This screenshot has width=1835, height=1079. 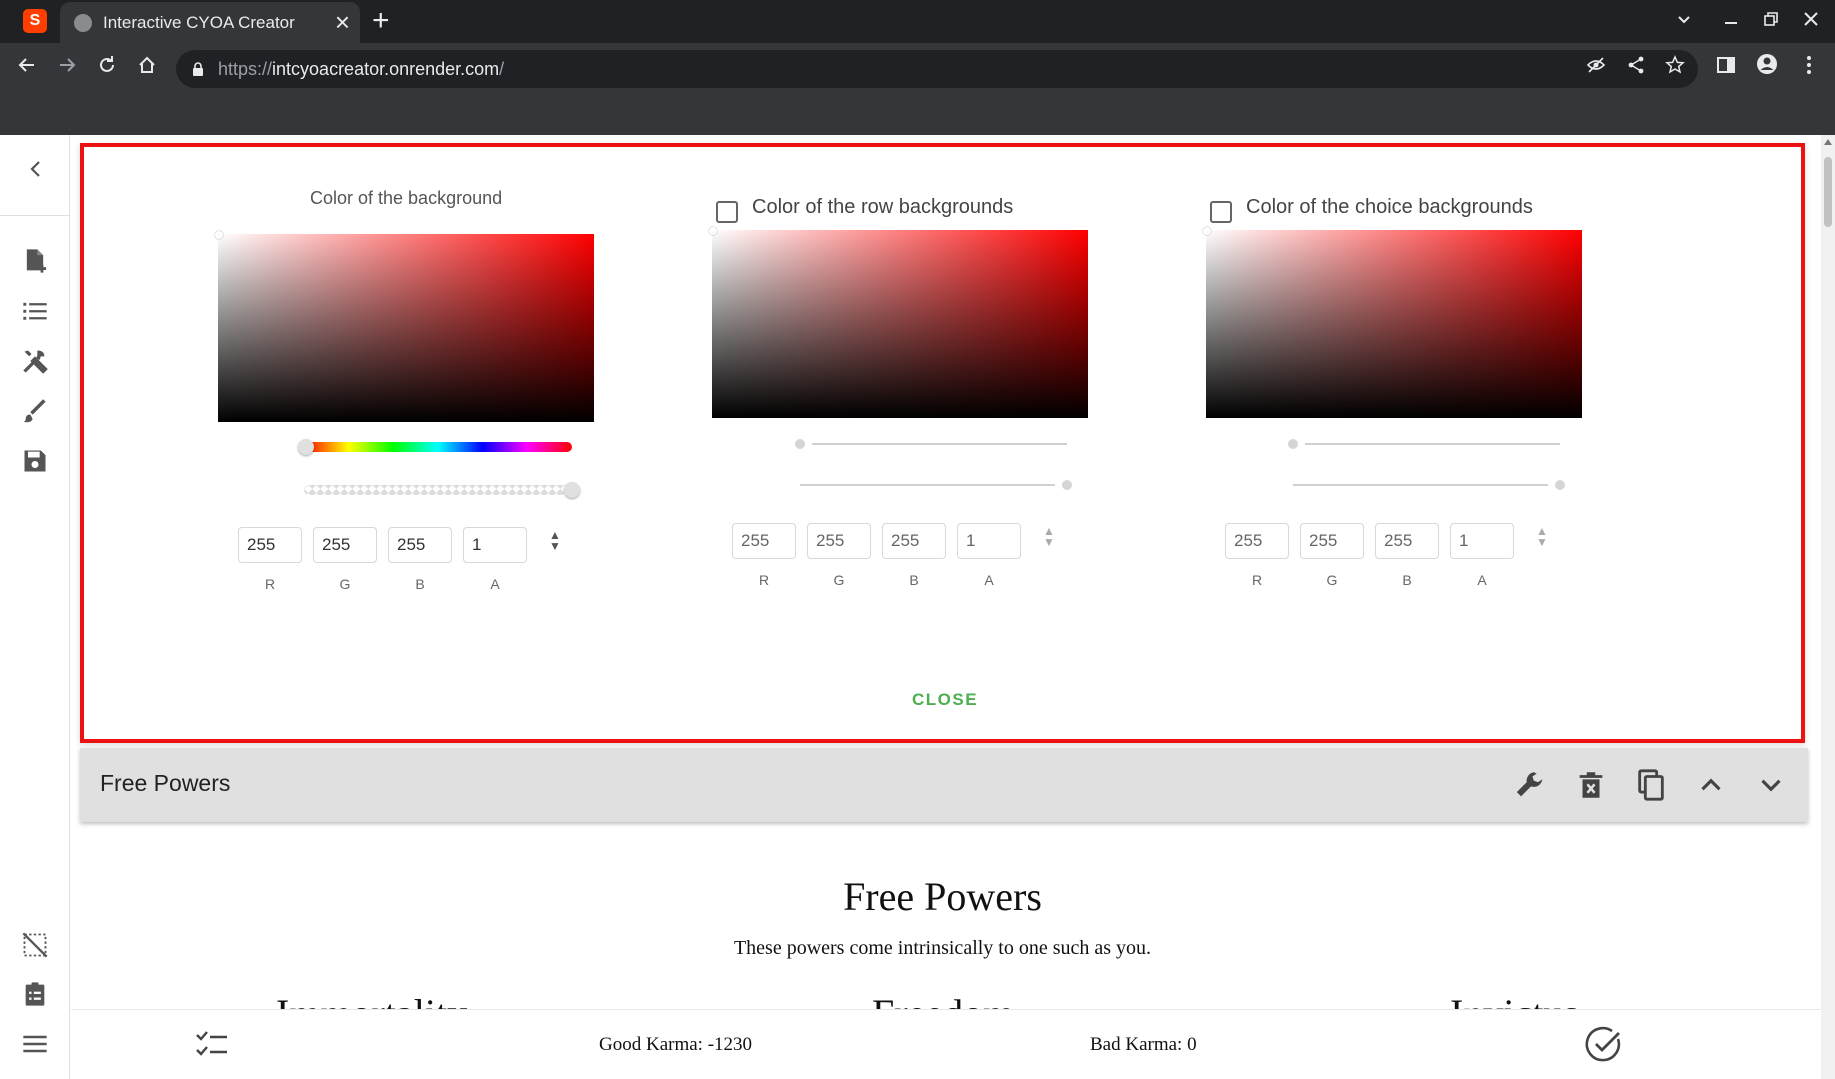 I want to click on url-host: intcyoacreator.onrender.com, so click(x=386, y=69).